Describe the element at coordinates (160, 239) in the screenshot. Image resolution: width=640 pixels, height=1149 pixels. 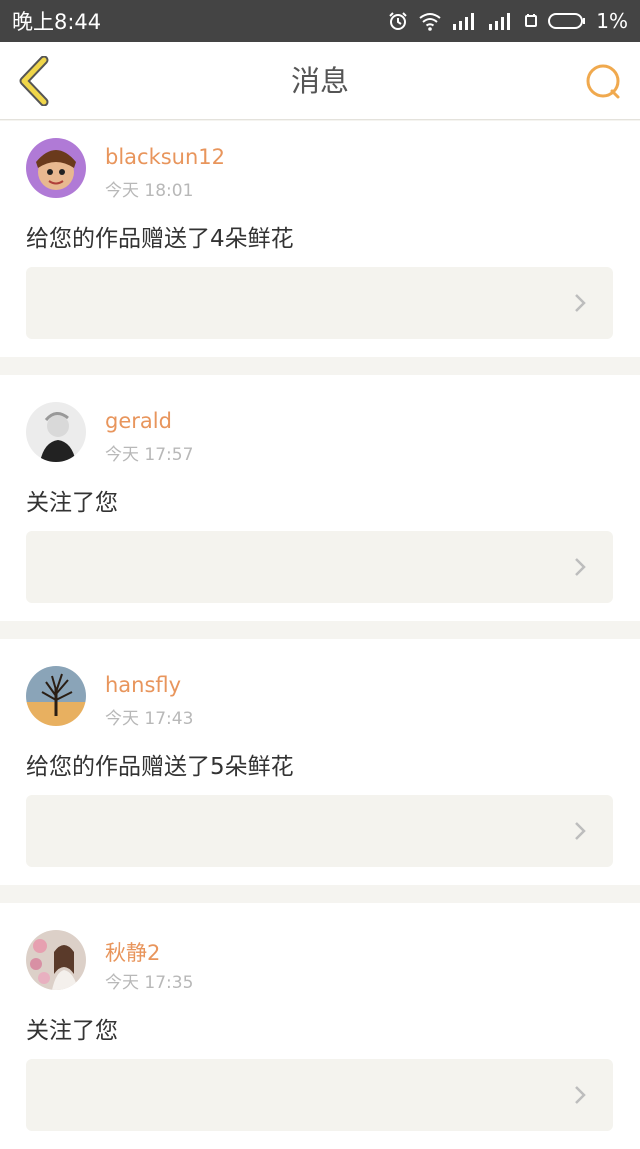
I see `message-text: 给您的作品赠送了4朵鲜花` at that location.